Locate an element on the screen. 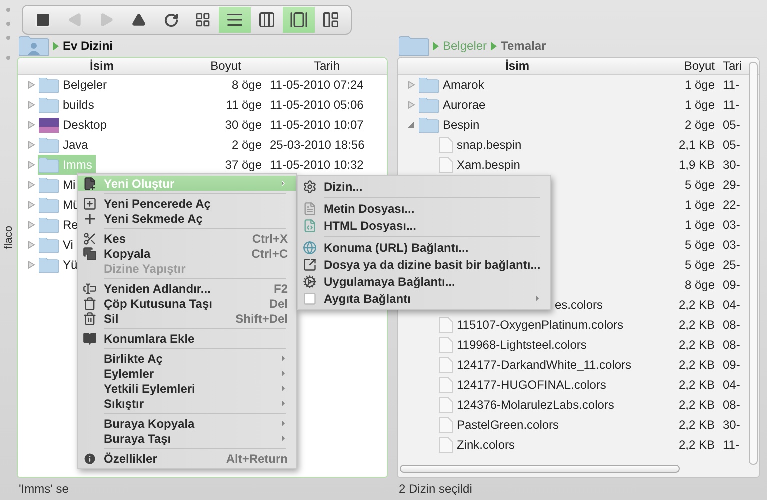 This screenshot has height=500, width=767. file-item: 124177-HUGOFINAL.colors is located at coordinates (524, 385).